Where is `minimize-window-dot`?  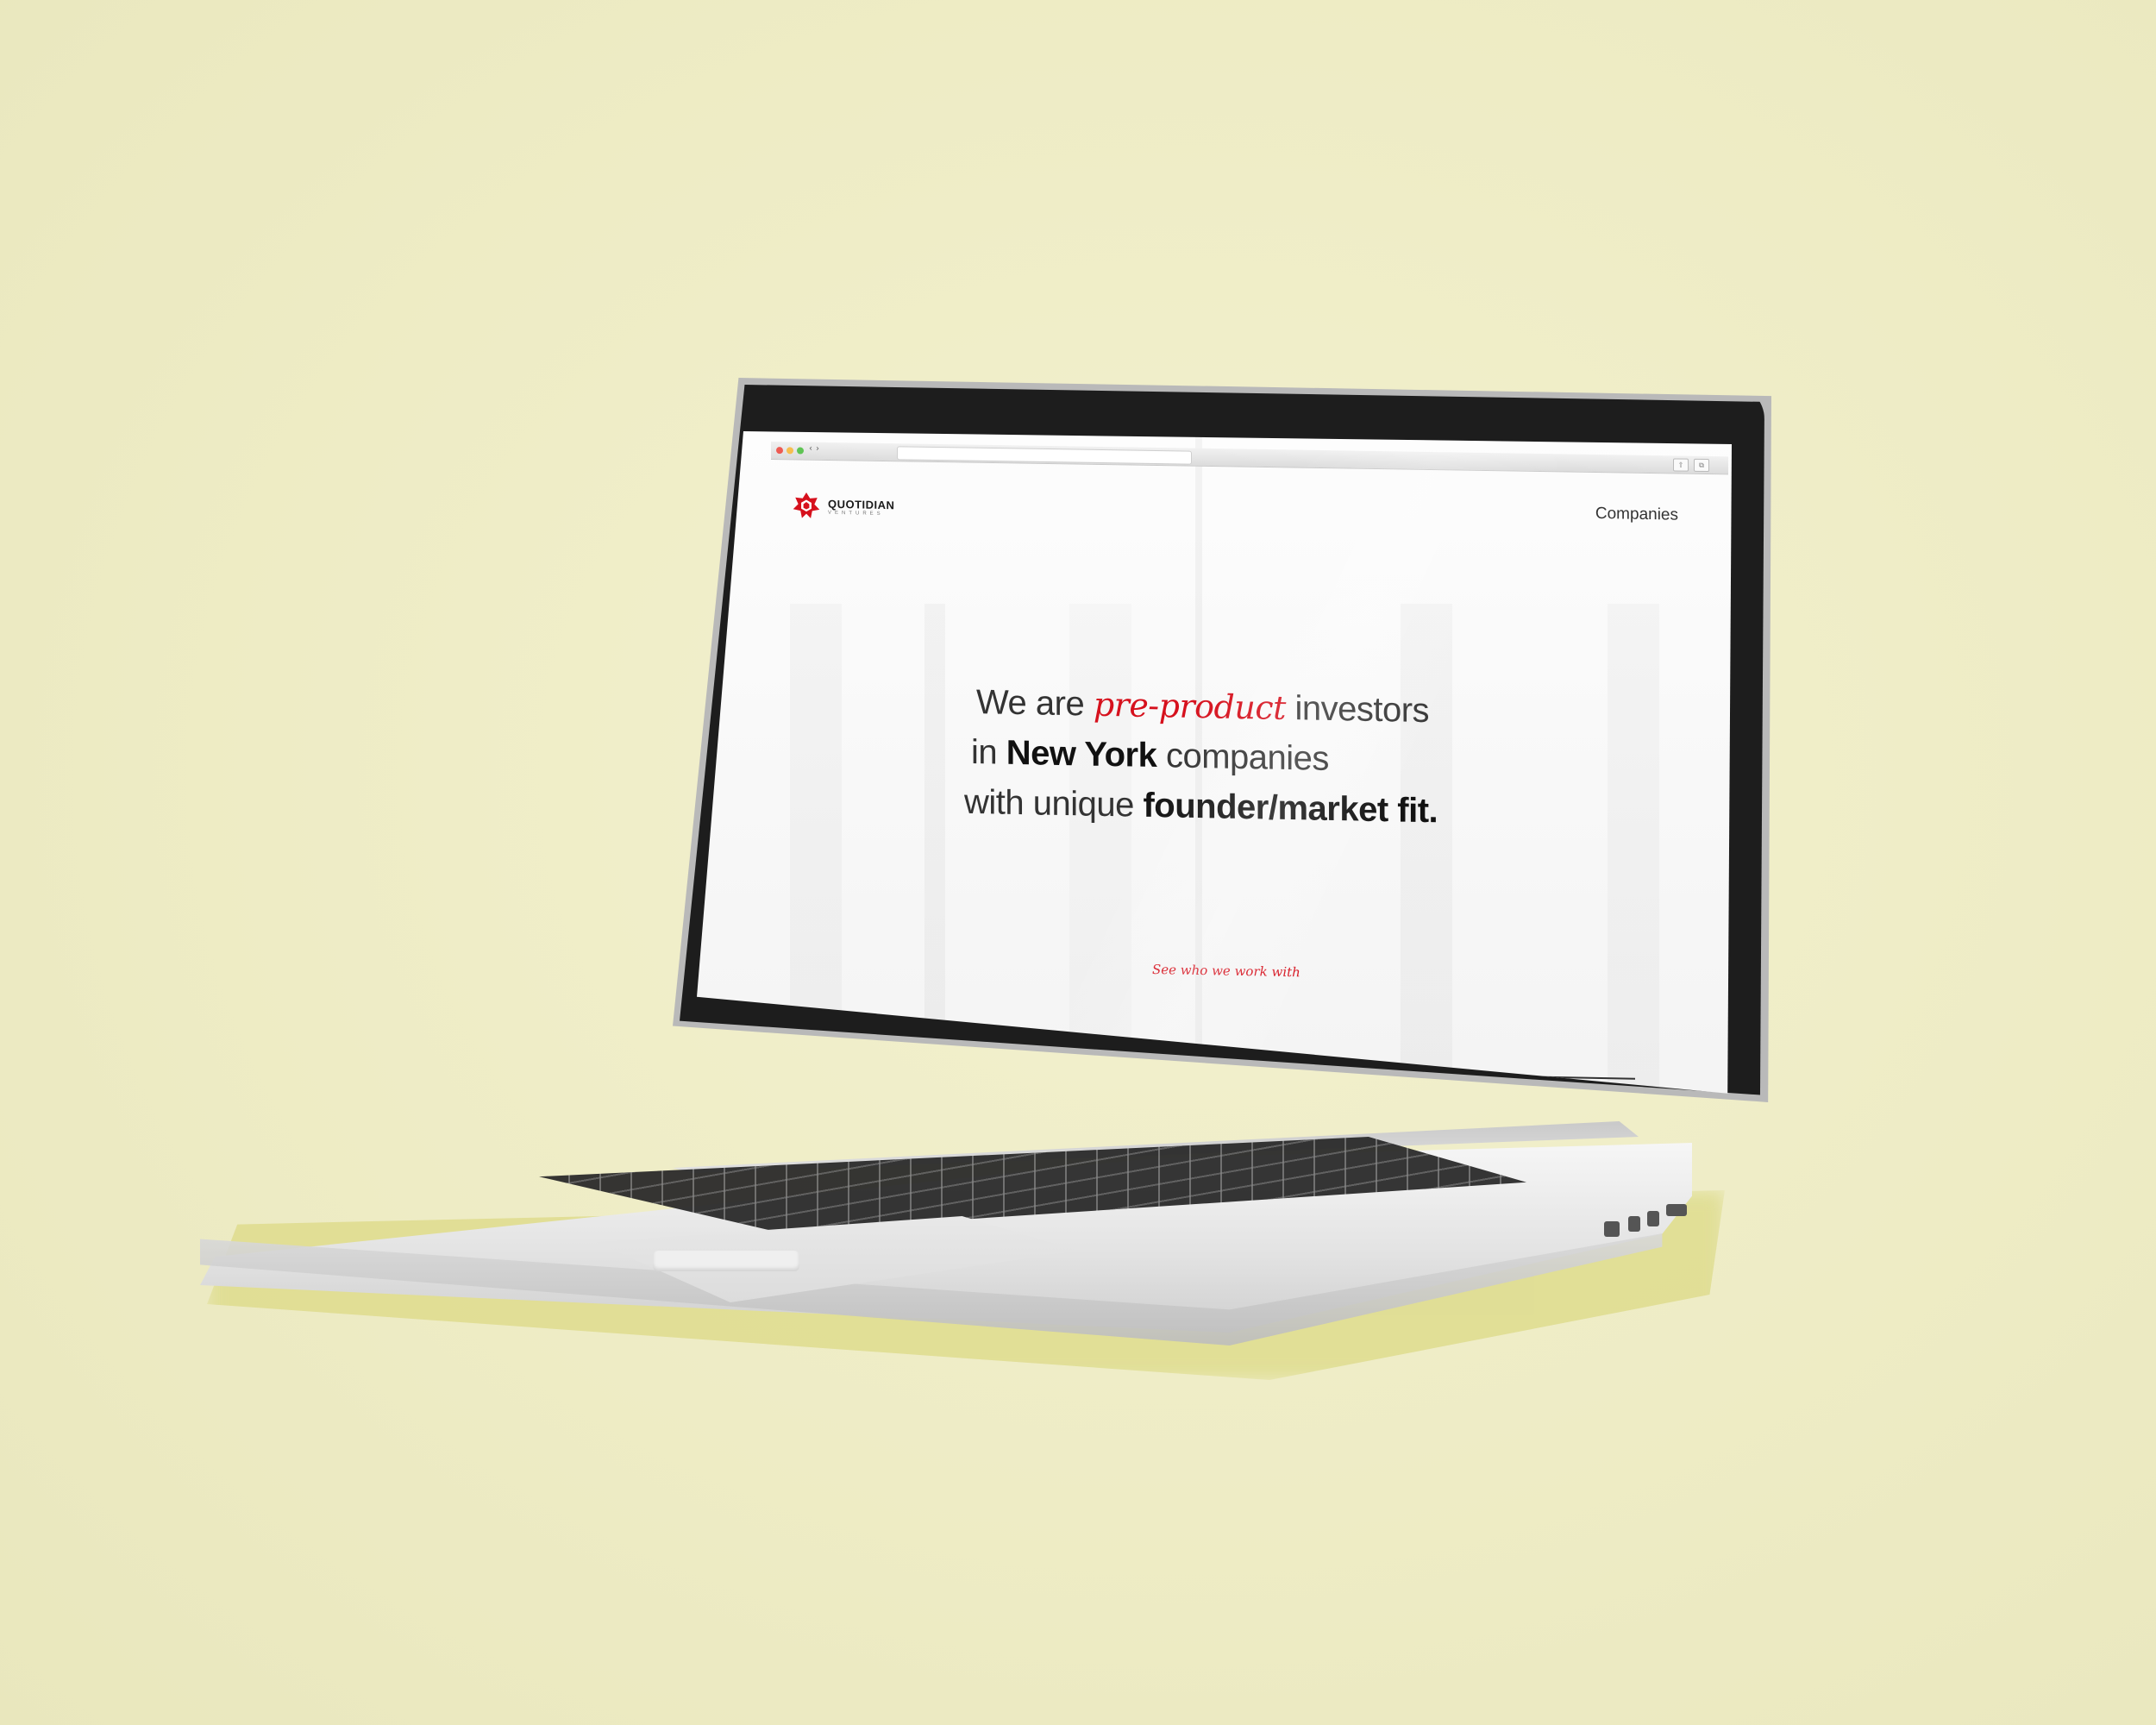 minimize-window-dot is located at coordinates (790, 451).